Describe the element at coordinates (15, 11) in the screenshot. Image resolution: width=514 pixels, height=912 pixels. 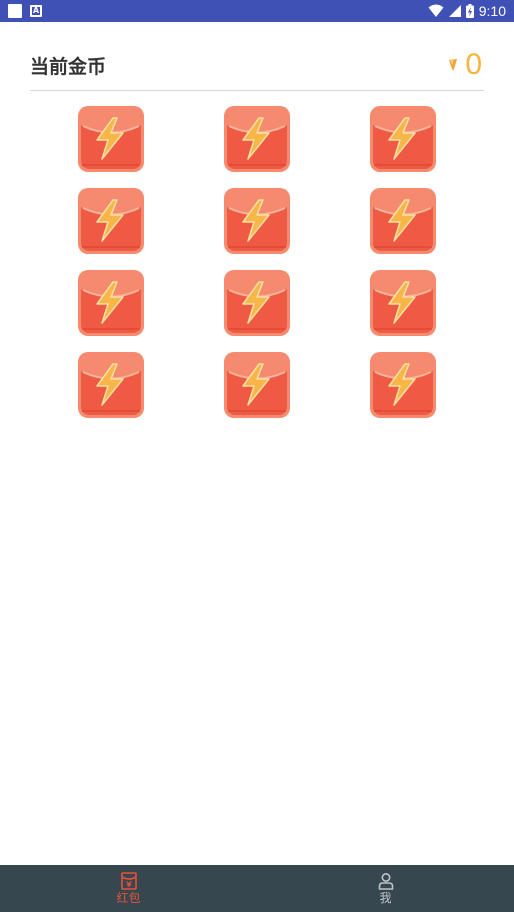
I see `notification-square-icon` at that location.